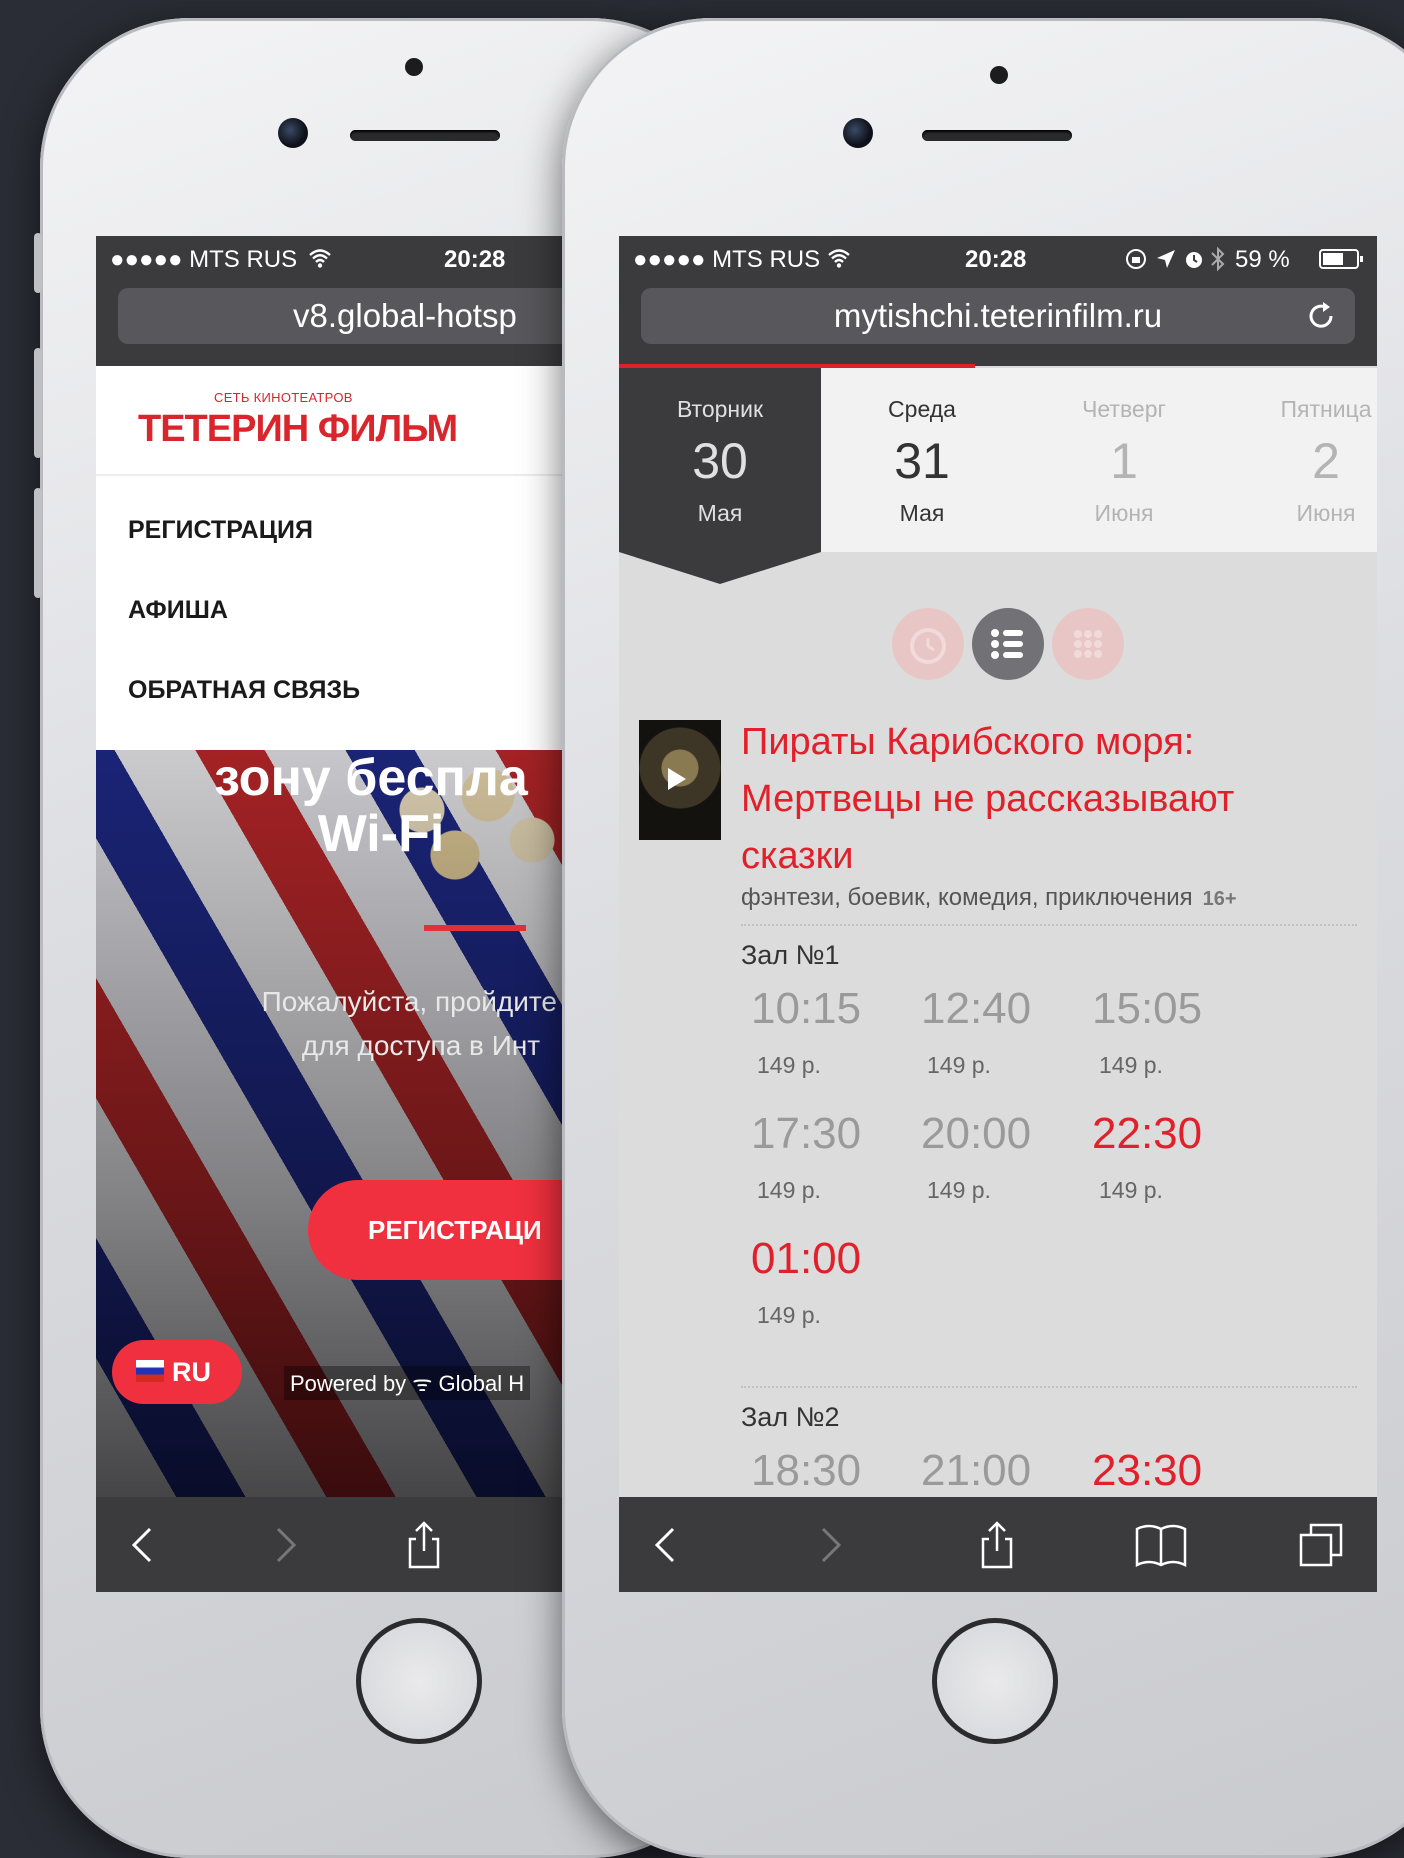 The height and width of the screenshot is (1858, 1404). I want to click on list-icon, so click(1007, 644).